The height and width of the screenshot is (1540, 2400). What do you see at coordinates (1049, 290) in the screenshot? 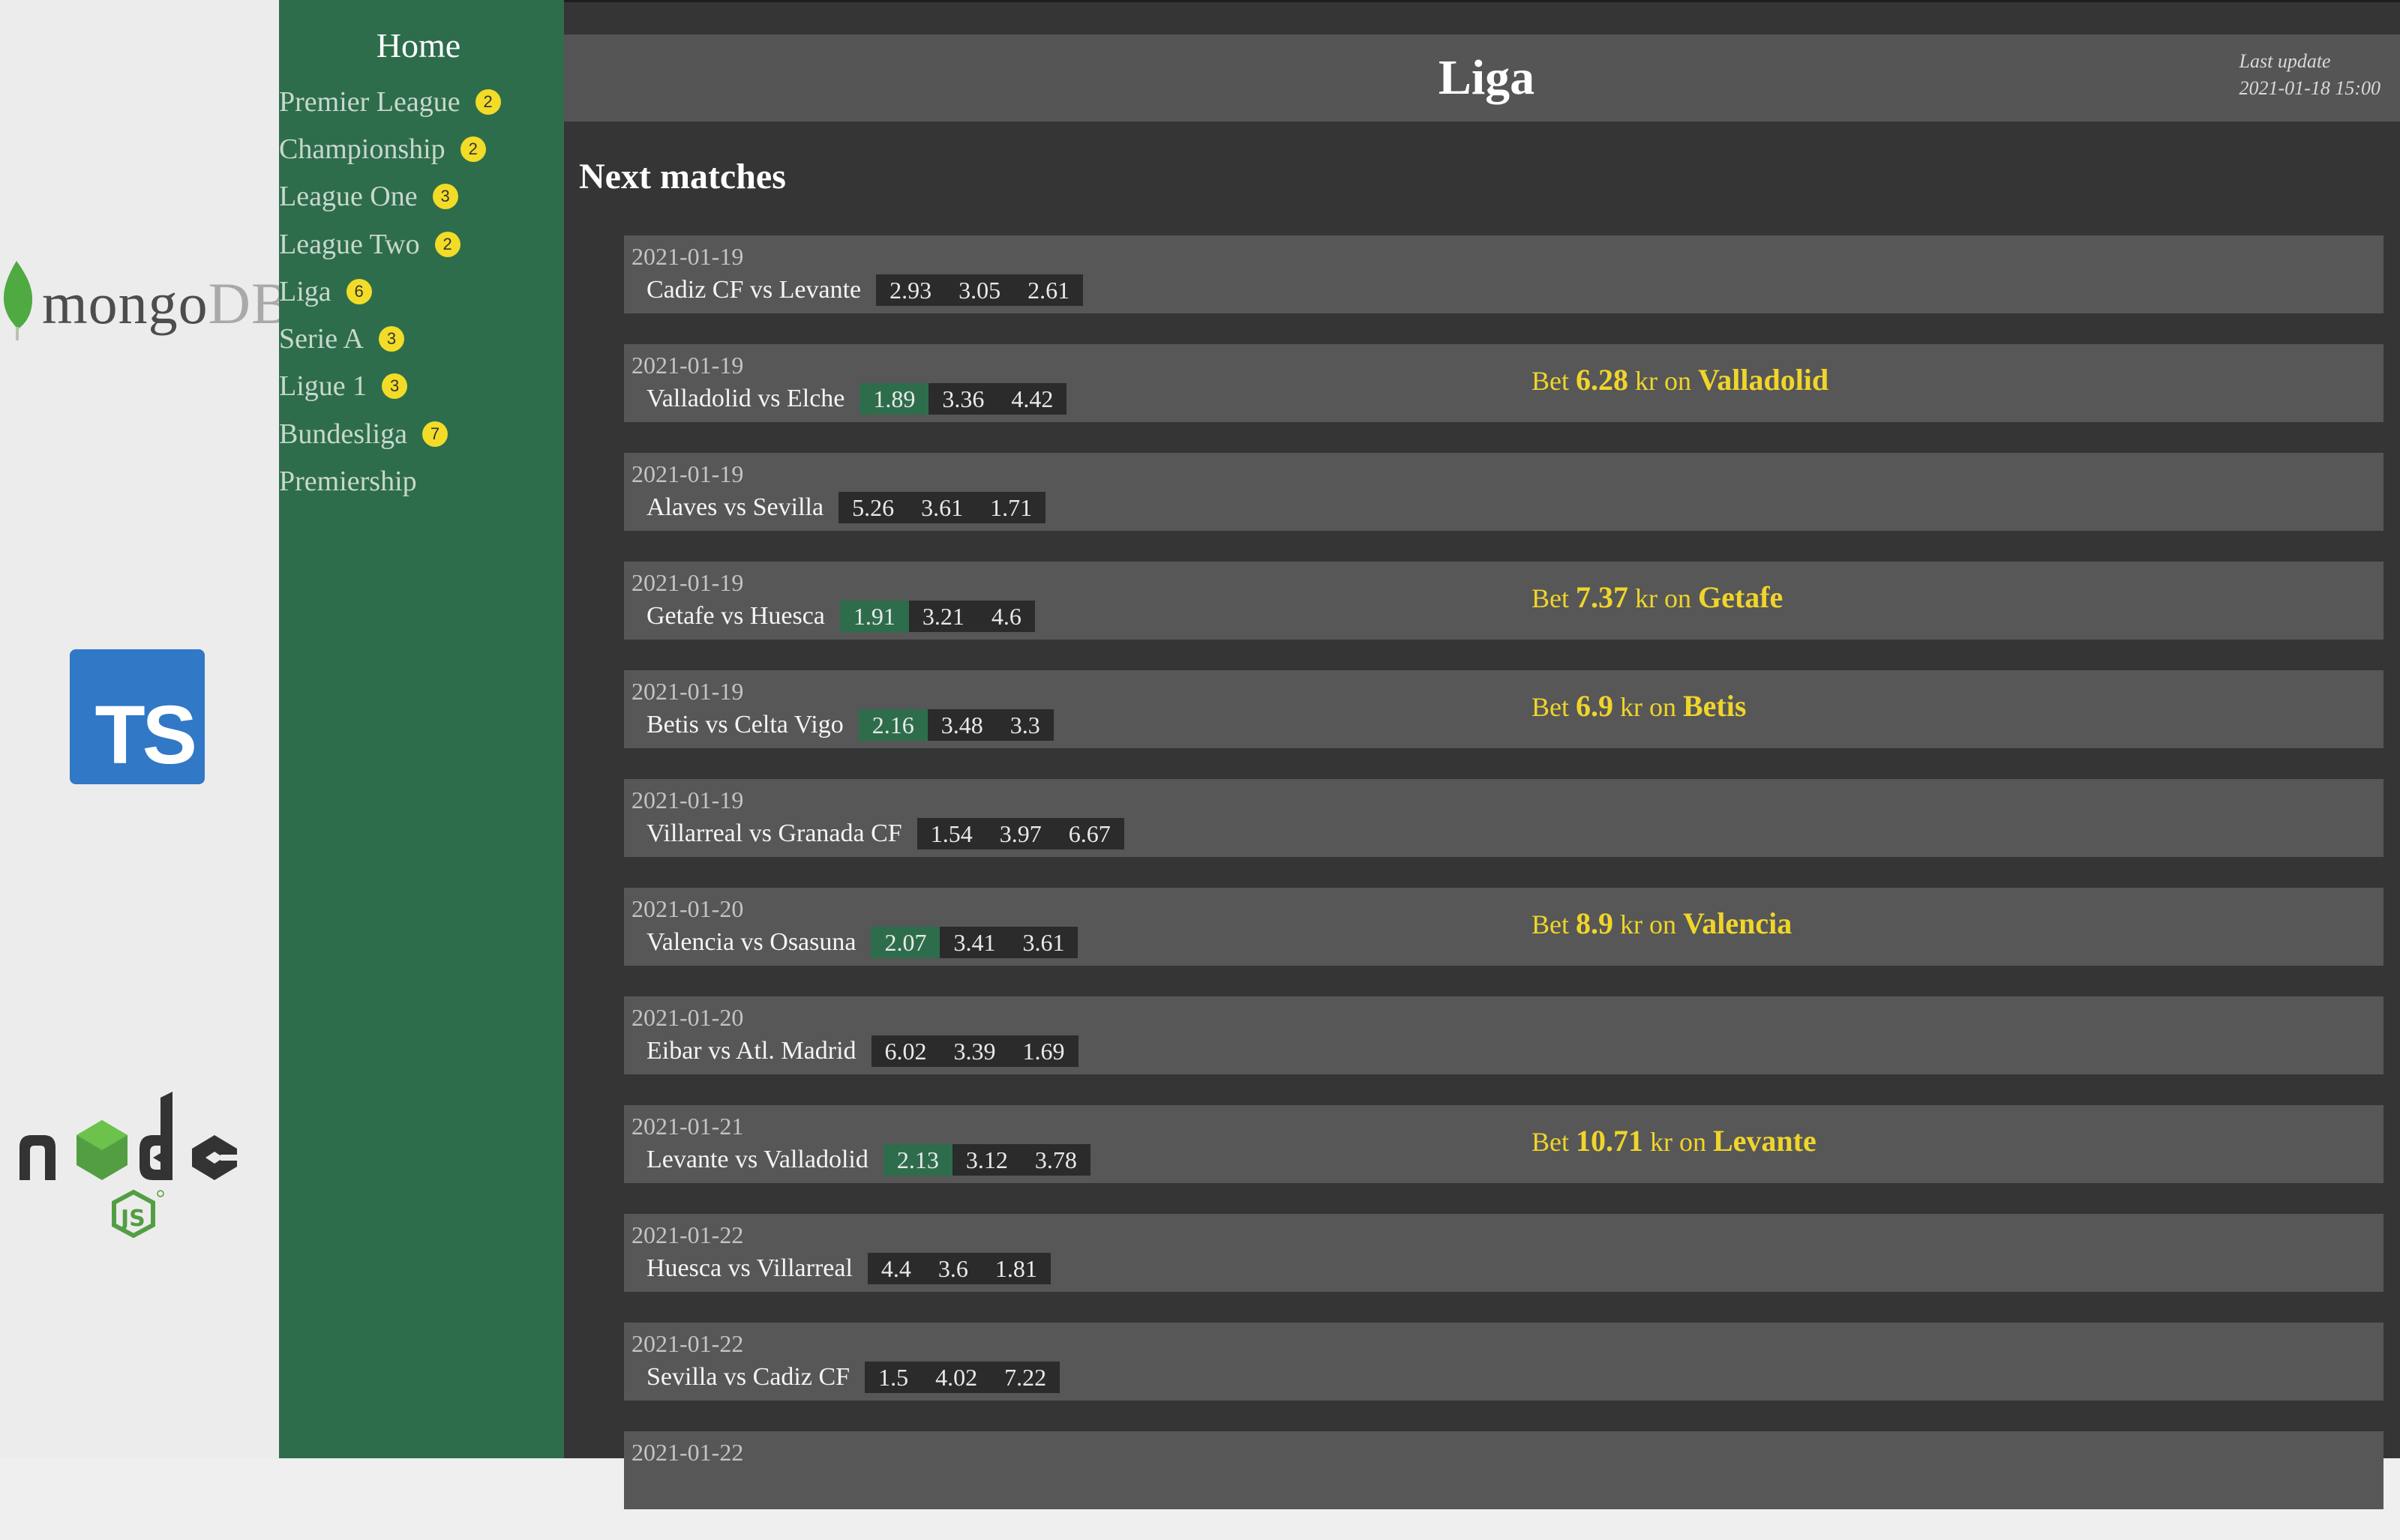
I see `odds-away: 2.61` at bounding box center [1049, 290].